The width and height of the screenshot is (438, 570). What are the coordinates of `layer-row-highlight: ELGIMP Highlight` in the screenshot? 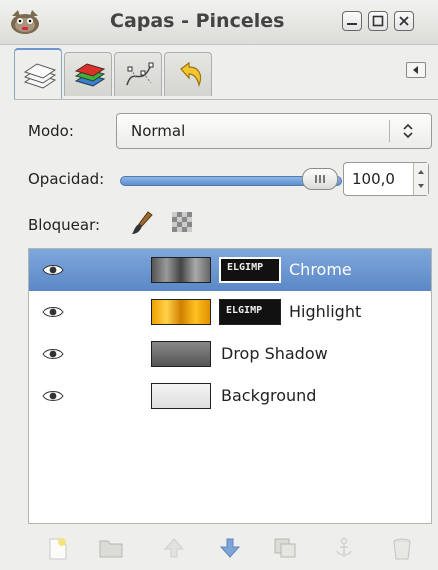 It's located at (230, 312).